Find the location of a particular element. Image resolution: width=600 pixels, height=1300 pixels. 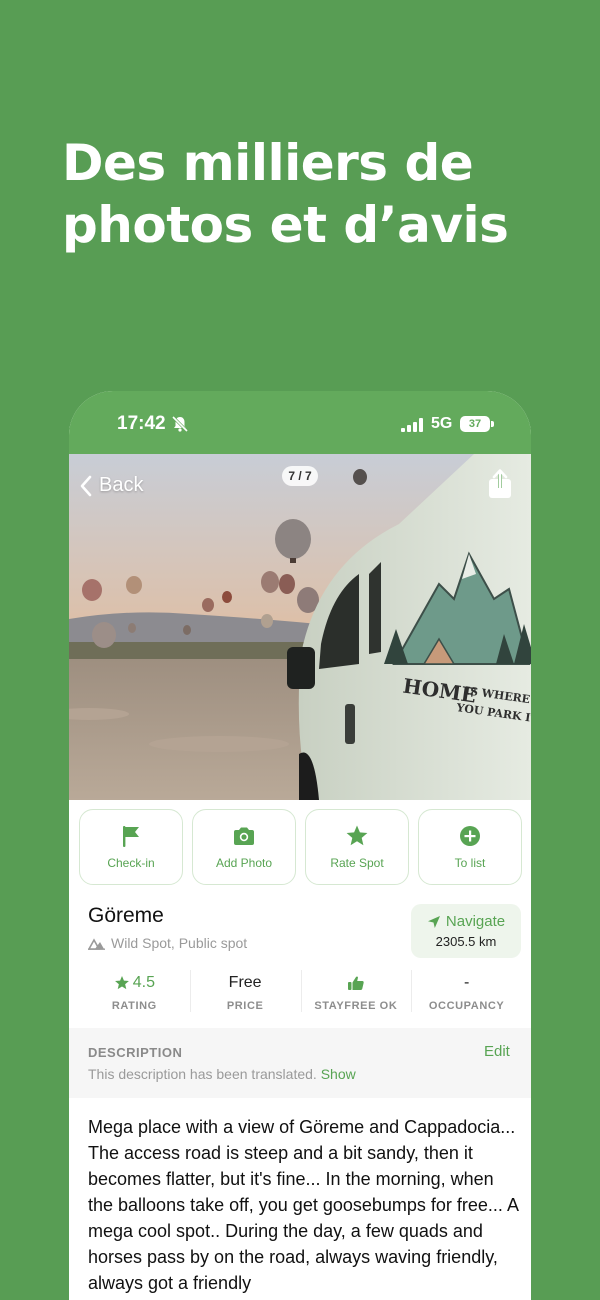

price-value: Free is located at coordinates (245, 982).